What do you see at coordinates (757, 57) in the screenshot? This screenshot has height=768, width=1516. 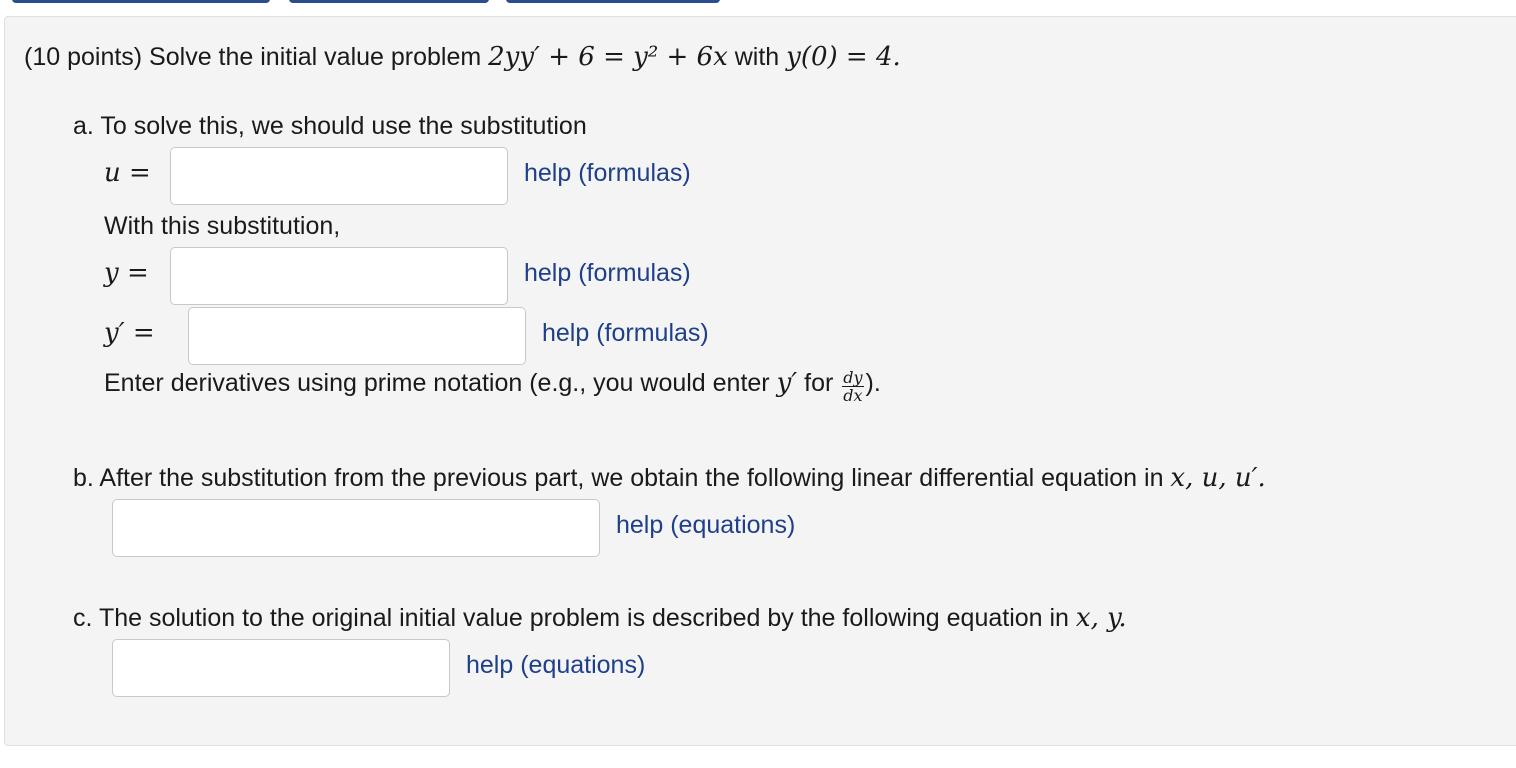 I see `problem-with-text: with` at bounding box center [757, 57].